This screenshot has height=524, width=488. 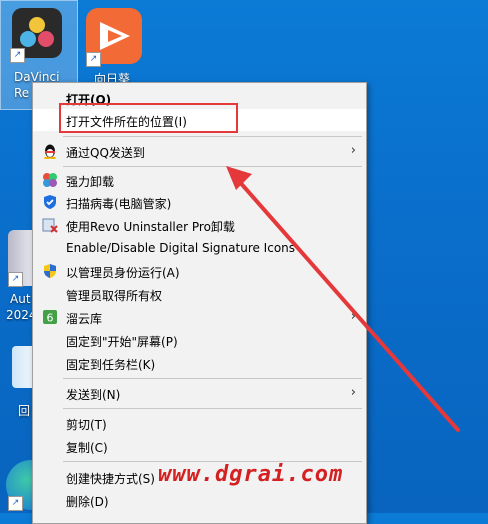 I want to click on watermark-text: www.dgrai.com, so click(x=251, y=474).